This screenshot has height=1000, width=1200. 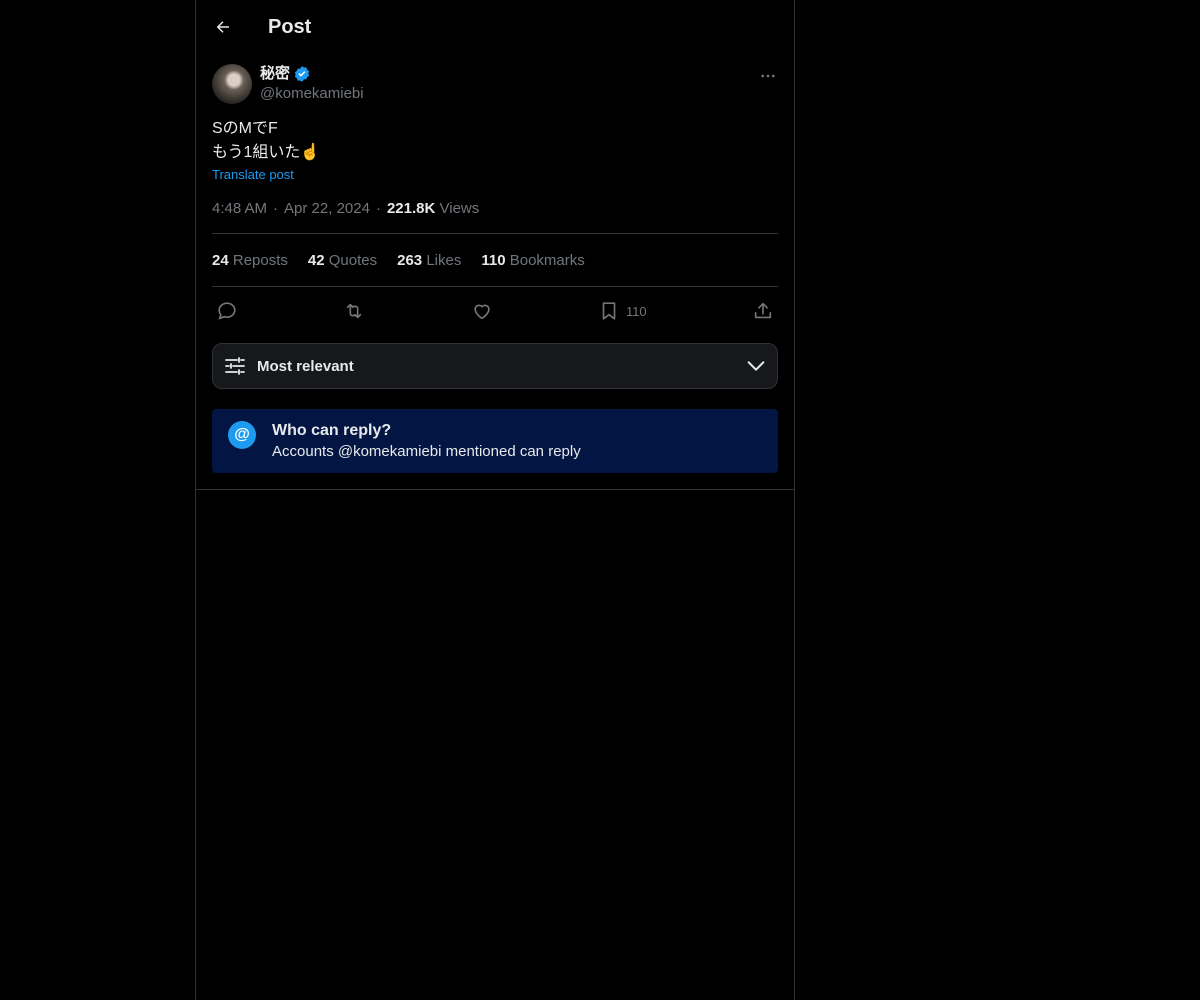 I want to click on repost-button, so click(x=354, y=311).